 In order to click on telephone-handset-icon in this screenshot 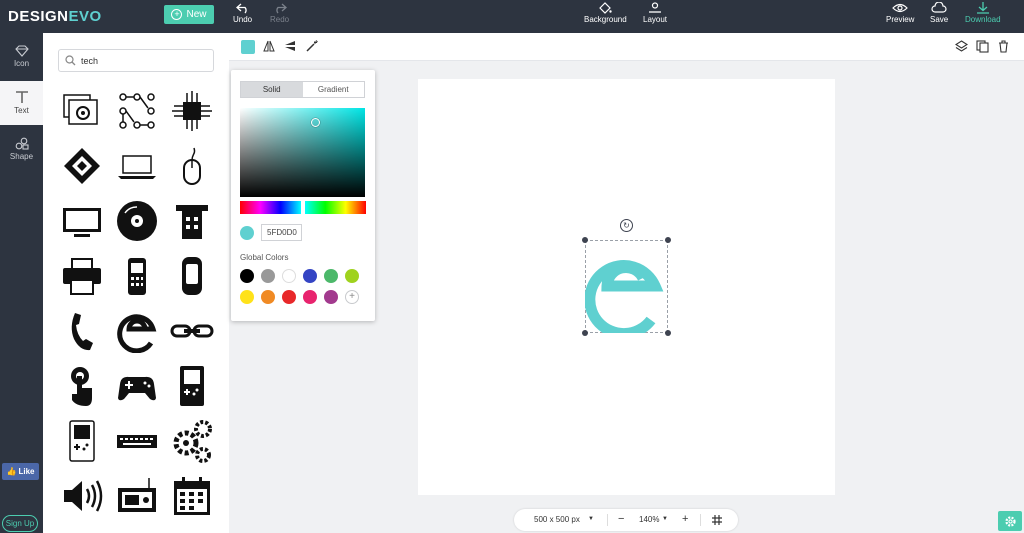, I will do `click(82, 330)`.